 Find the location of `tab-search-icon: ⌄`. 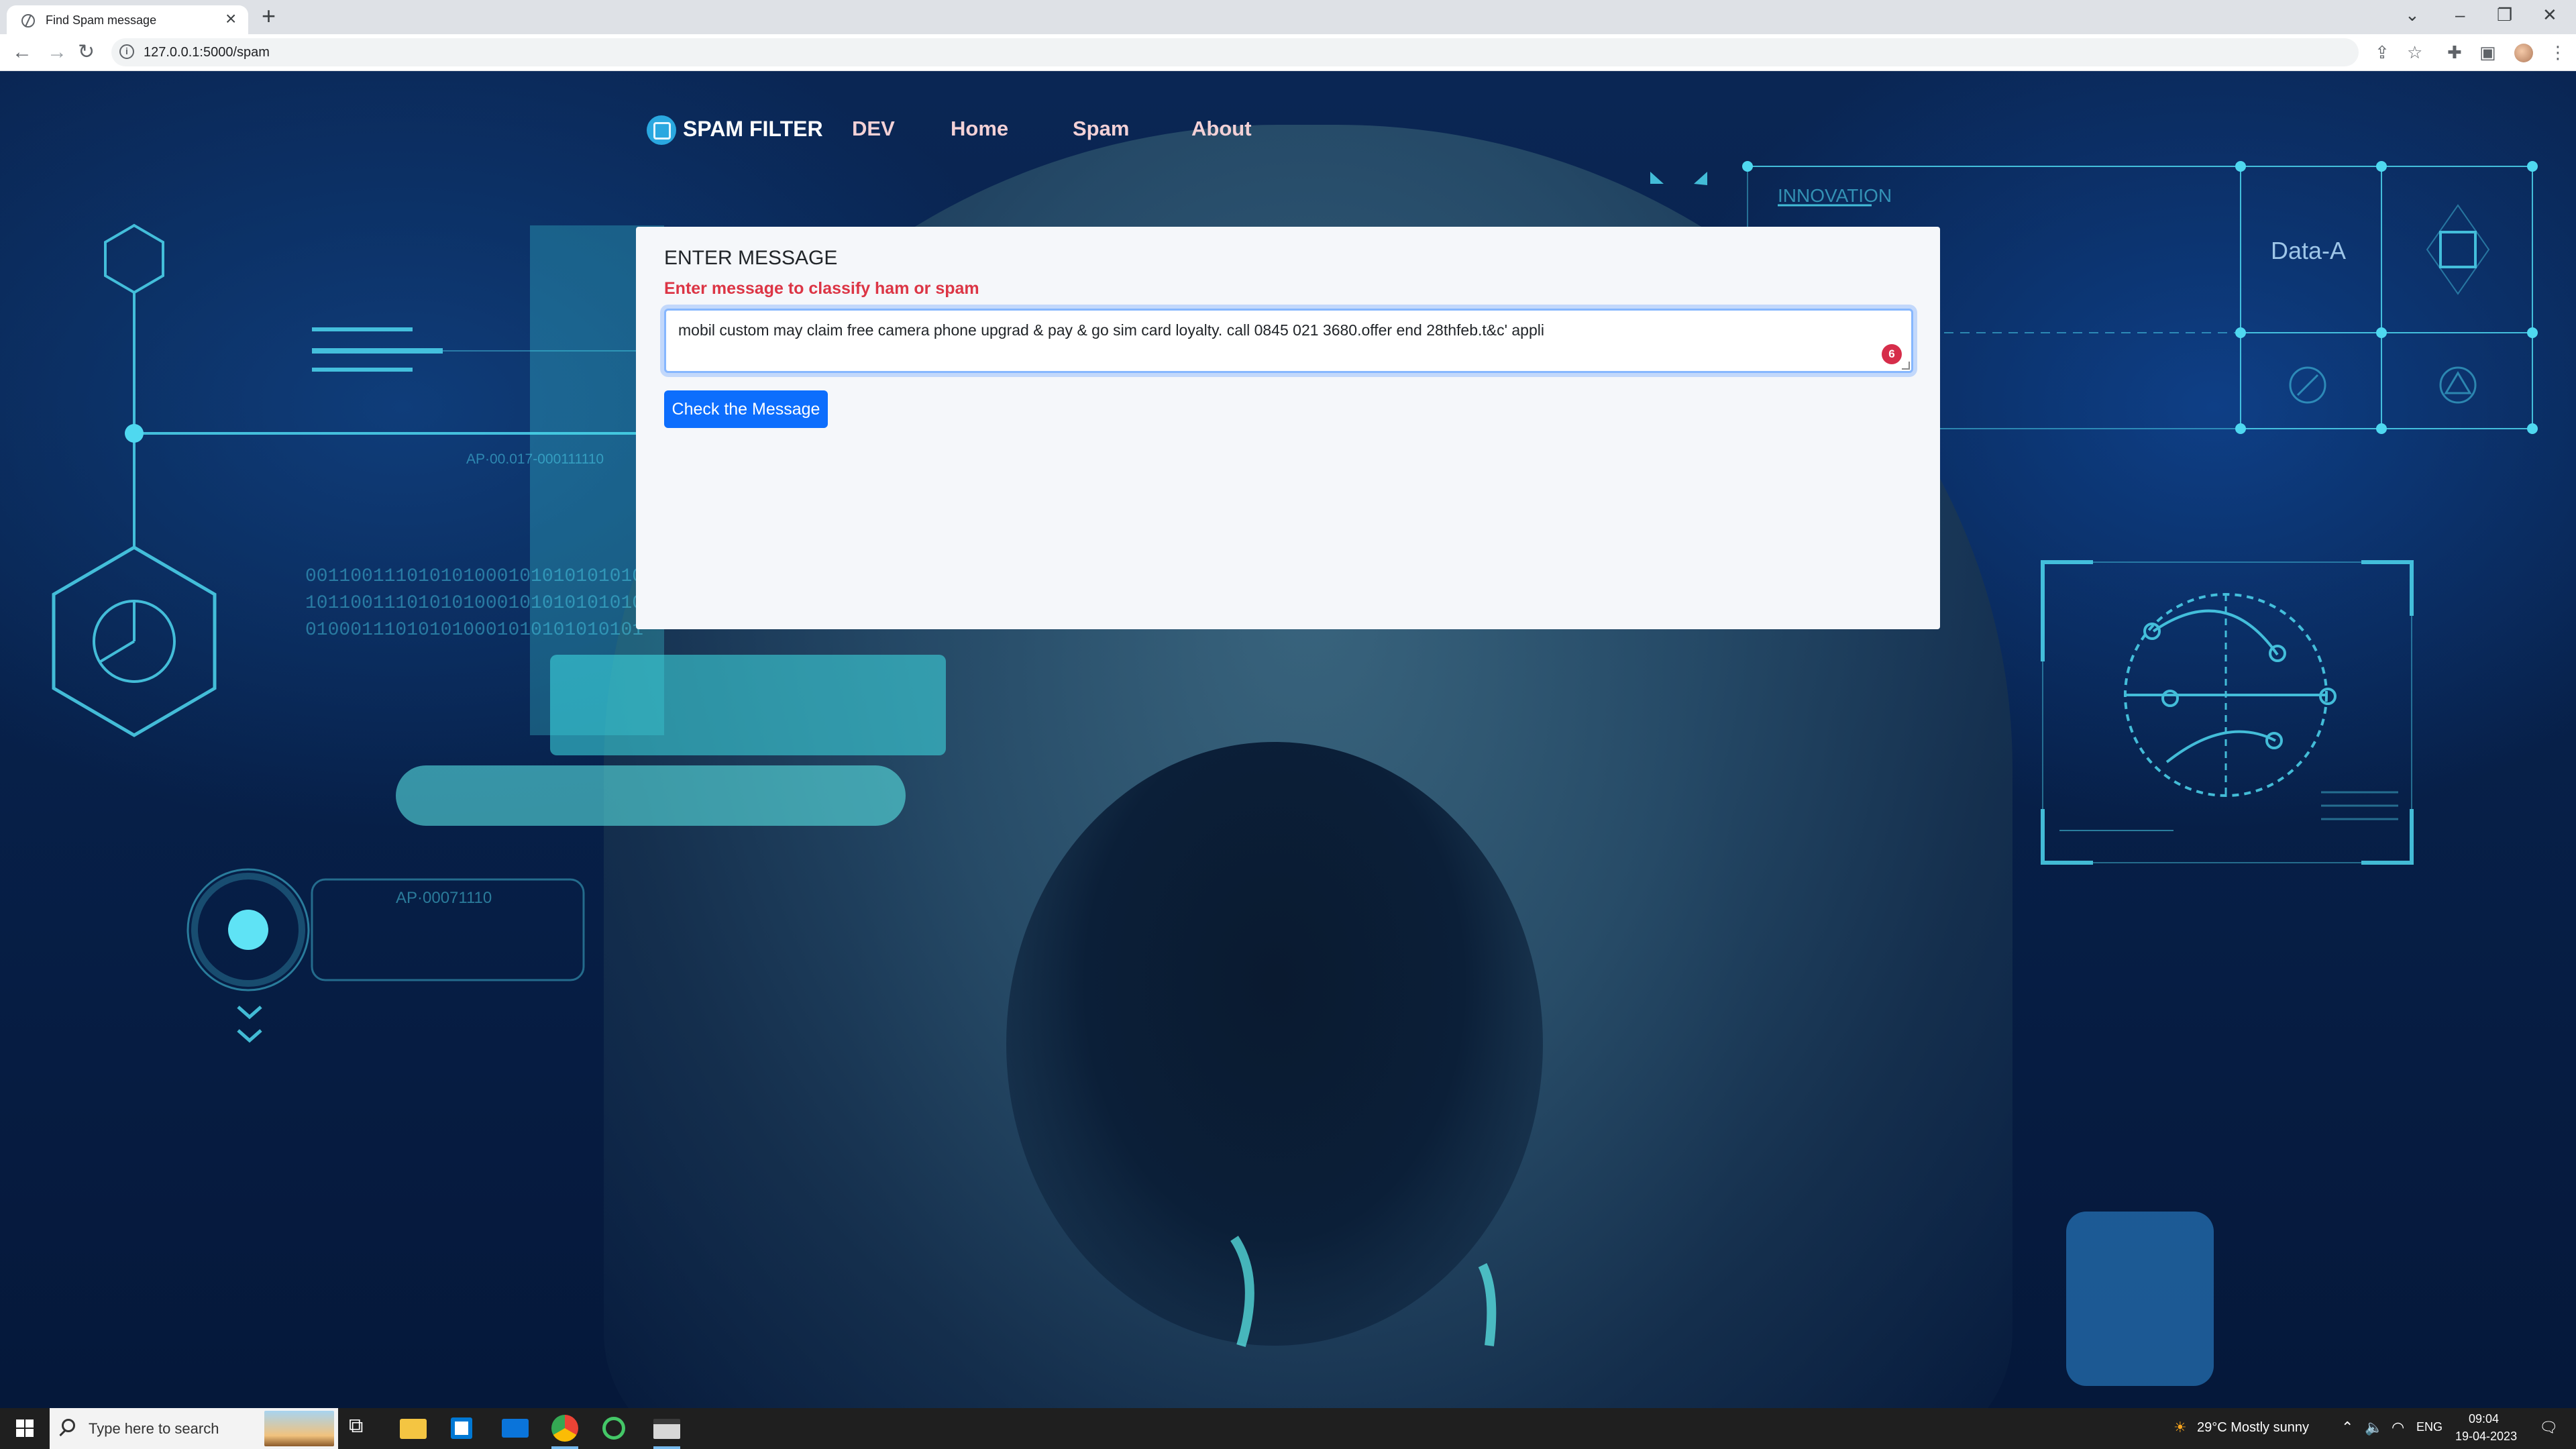

tab-search-icon: ⌄ is located at coordinates (2412, 15).